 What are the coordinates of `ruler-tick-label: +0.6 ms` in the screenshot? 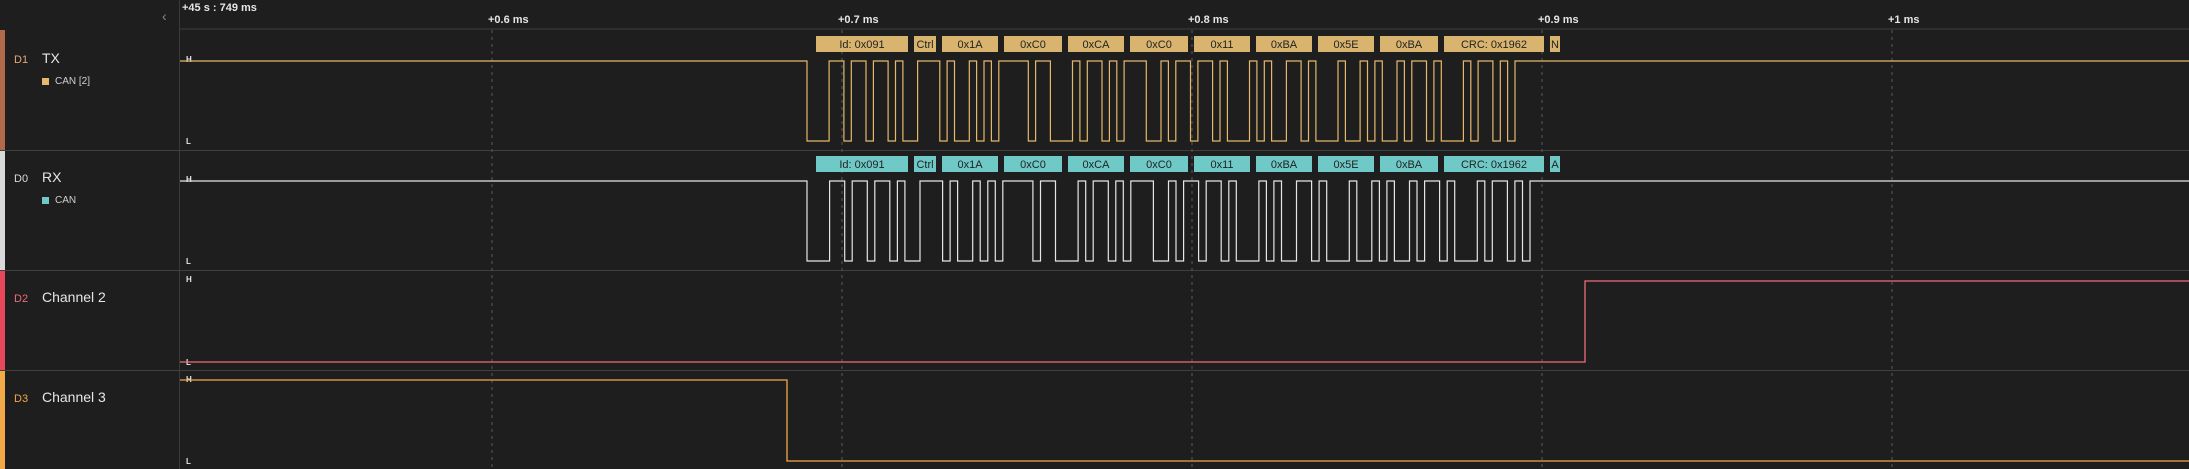 It's located at (508, 20).